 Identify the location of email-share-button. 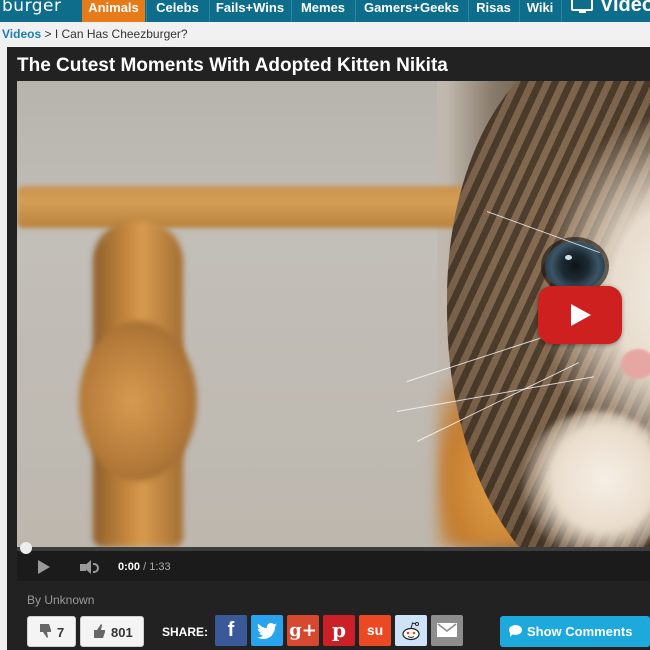
(447, 630).